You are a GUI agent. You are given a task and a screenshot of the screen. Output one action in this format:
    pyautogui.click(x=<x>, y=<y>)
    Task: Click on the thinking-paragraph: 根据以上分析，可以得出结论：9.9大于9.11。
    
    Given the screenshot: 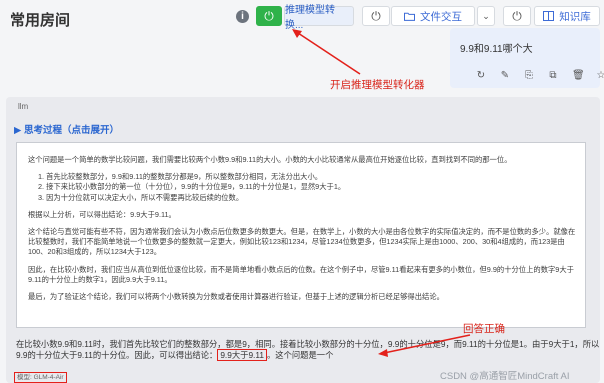 What is the action you would take?
    pyautogui.click(x=102, y=214)
    